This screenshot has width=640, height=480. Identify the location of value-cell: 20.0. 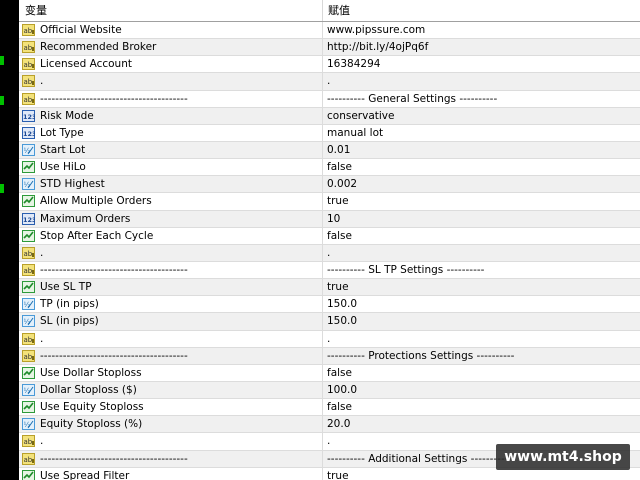
(481, 424).